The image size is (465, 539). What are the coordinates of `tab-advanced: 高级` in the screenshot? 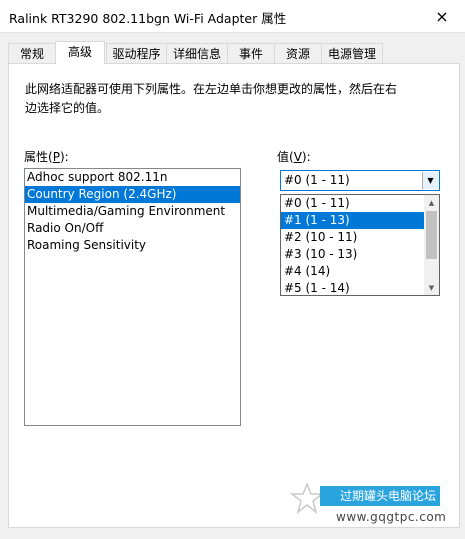 It's located at (80, 52).